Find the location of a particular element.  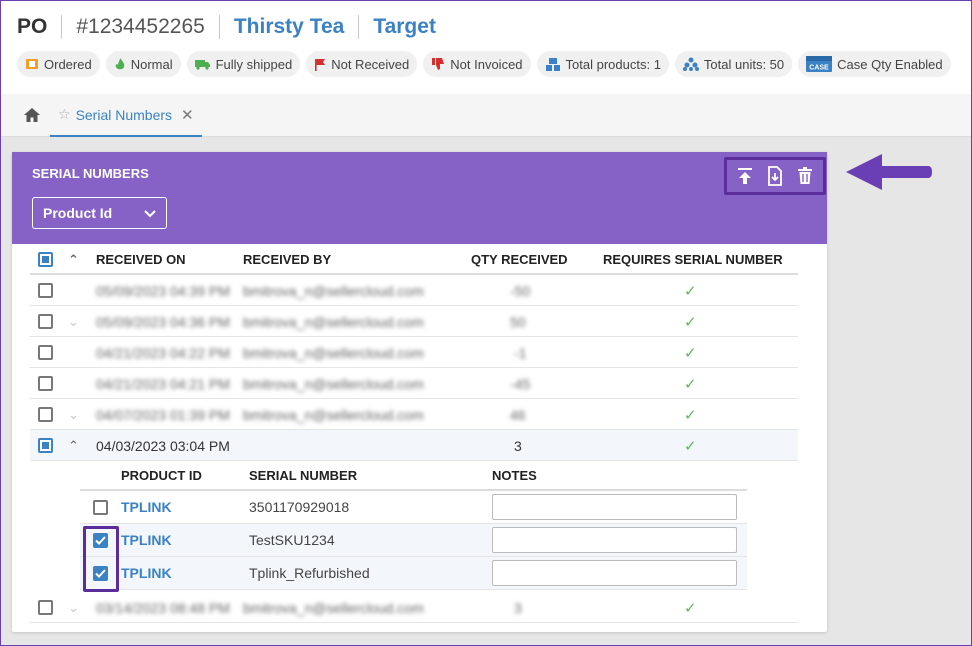

flag-icon is located at coordinates (320, 64).